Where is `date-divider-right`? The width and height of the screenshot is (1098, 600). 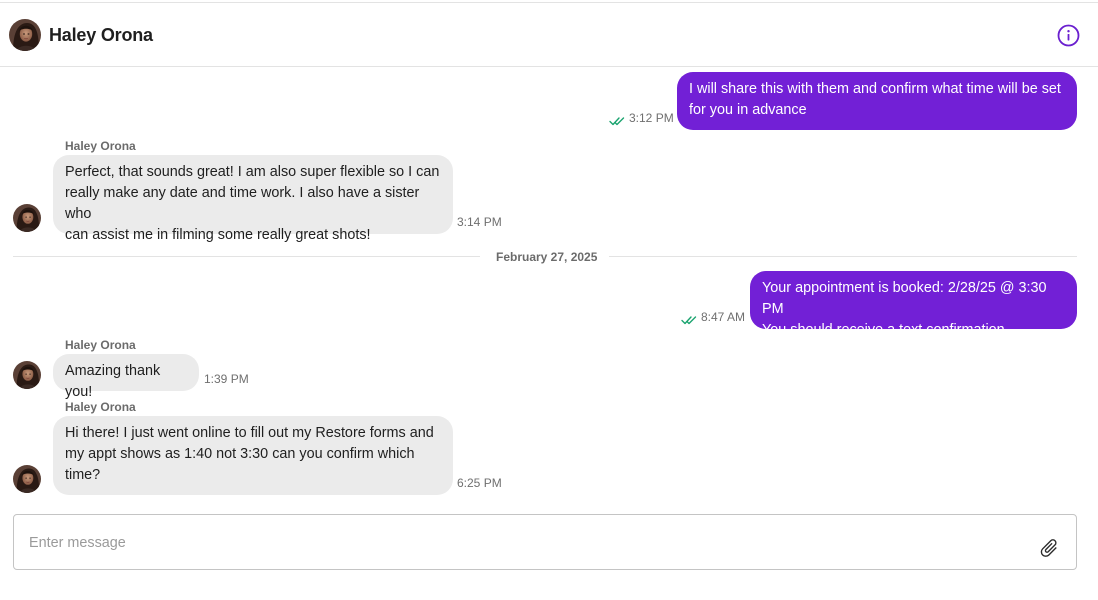
date-divider-right is located at coordinates (843, 256).